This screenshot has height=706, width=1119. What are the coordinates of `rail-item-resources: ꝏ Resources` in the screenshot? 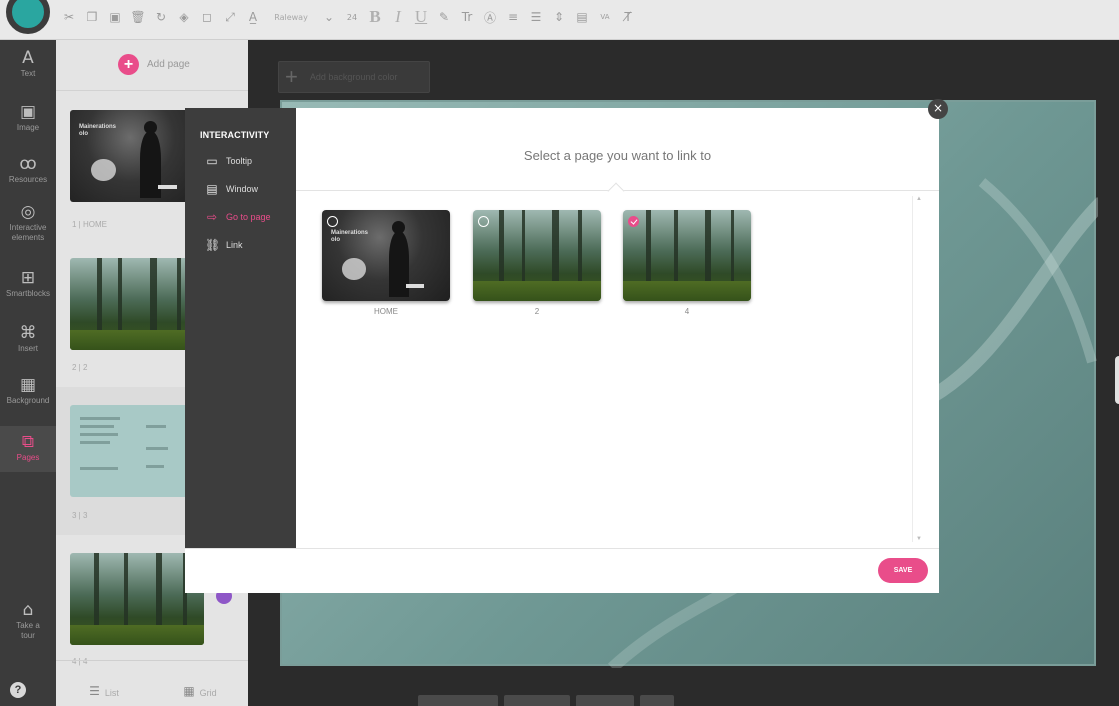 It's located at (28, 169).